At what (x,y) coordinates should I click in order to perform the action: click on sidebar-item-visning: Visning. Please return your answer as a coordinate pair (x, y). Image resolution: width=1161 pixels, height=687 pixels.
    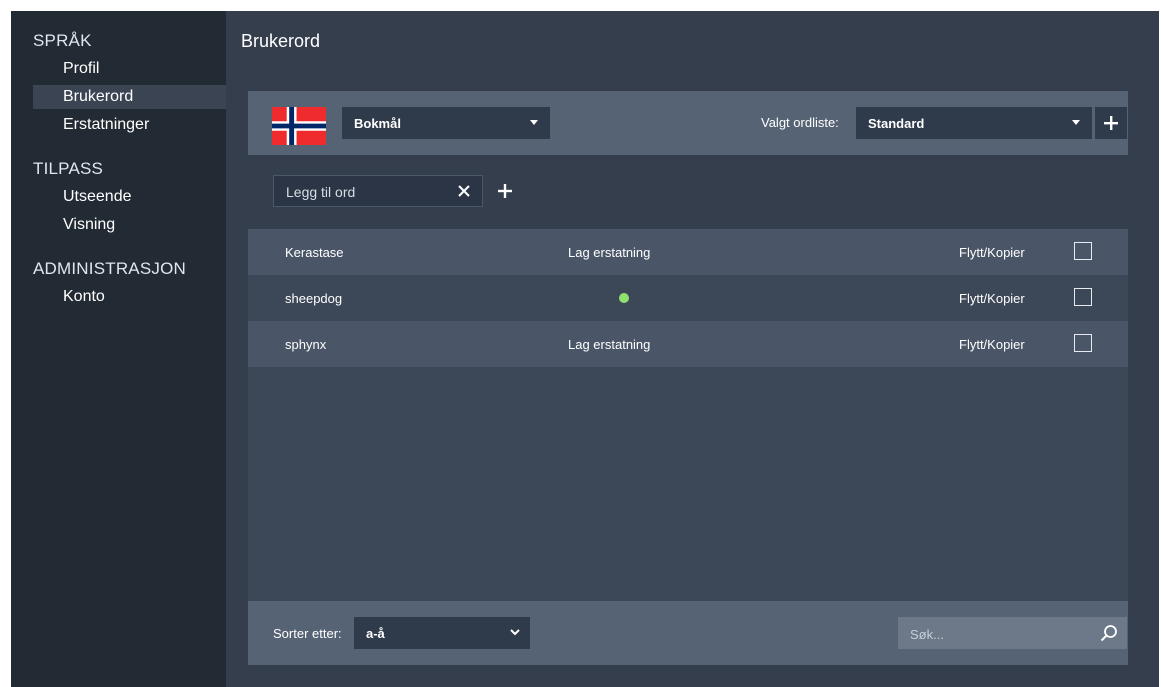
    Looking at the image, I should click on (129, 225).